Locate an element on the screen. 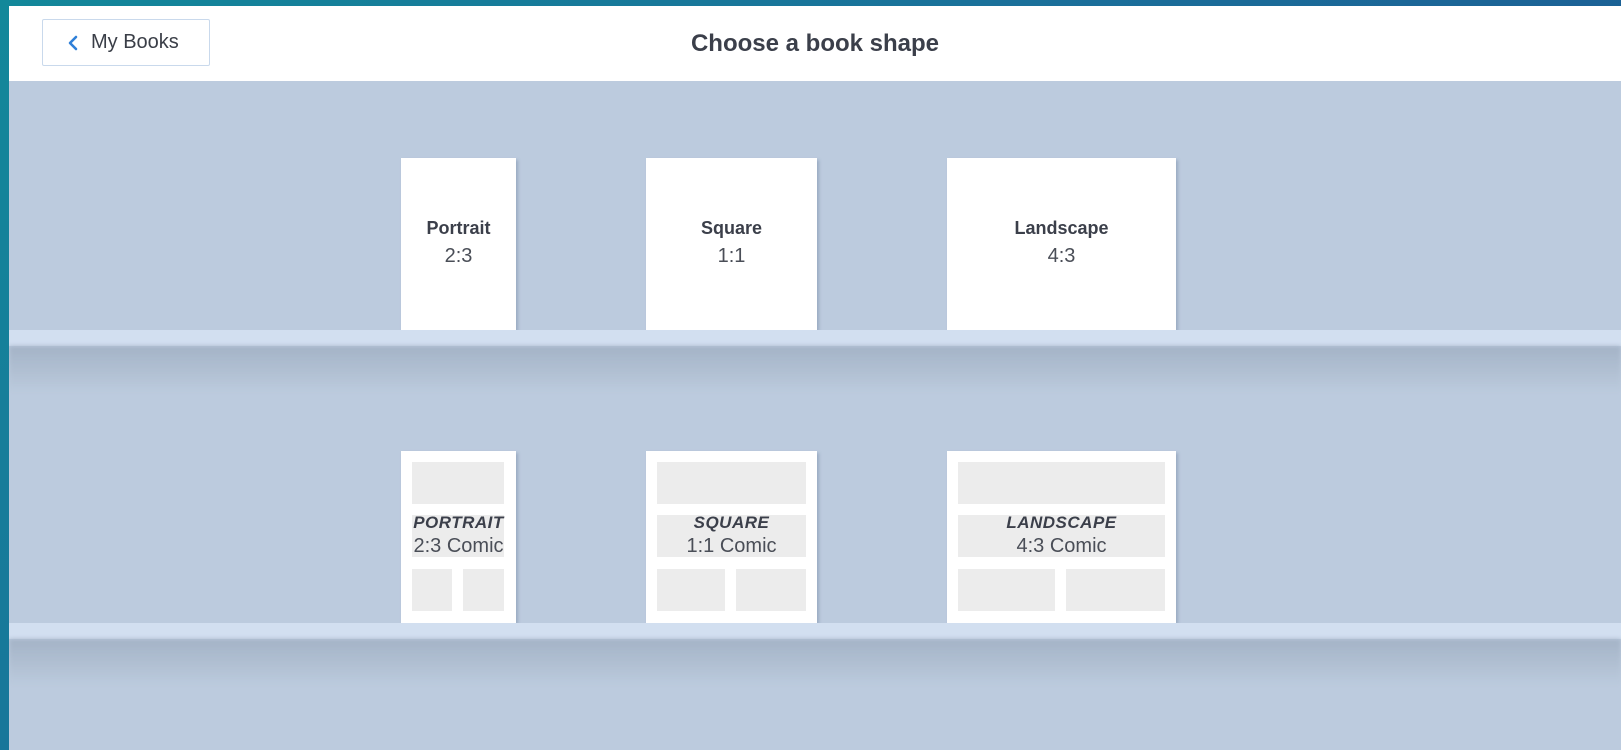  book-ratio: 4:3 is located at coordinates (1061, 256).